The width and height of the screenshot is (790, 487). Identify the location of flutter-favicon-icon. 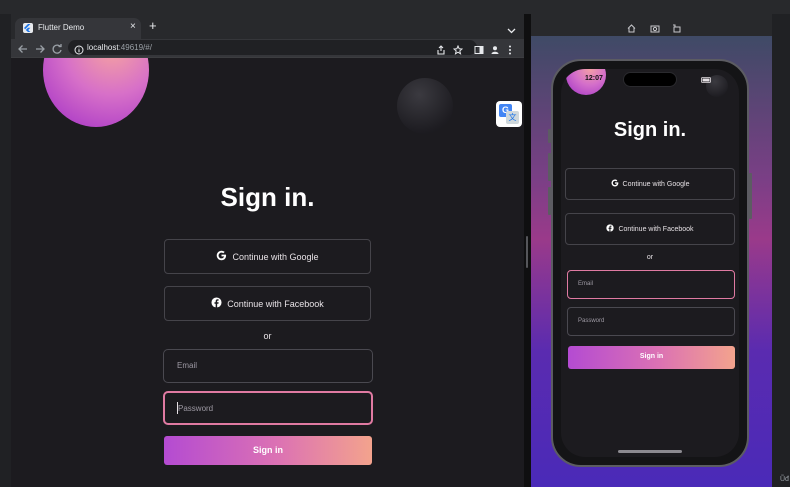
(28, 28).